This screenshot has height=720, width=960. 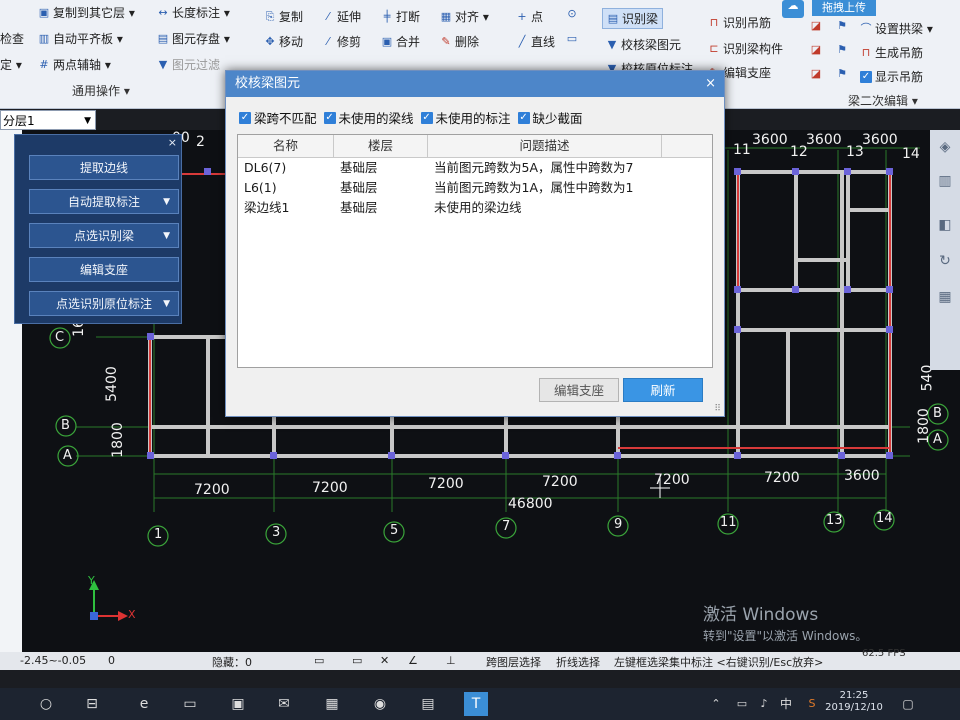 What do you see at coordinates (74, 64) in the screenshot?
I see `two-point-axis-button: # 两点辅轴 ▾` at bounding box center [74, 64].